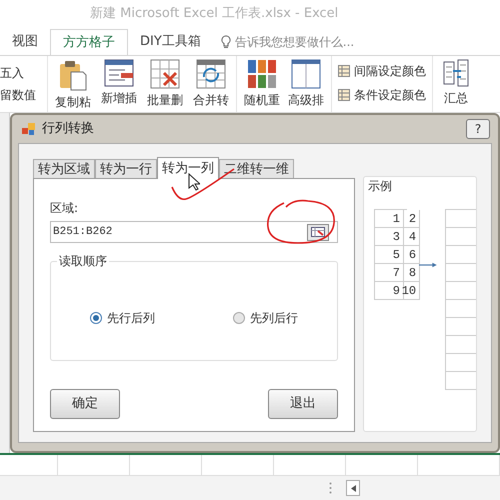 Image resolution: width=500 pixels, height=500 pixels. What do you see at coordinates (330, 488) in the screenshot?
I see `more-icon` at bounding box center [330, 488].